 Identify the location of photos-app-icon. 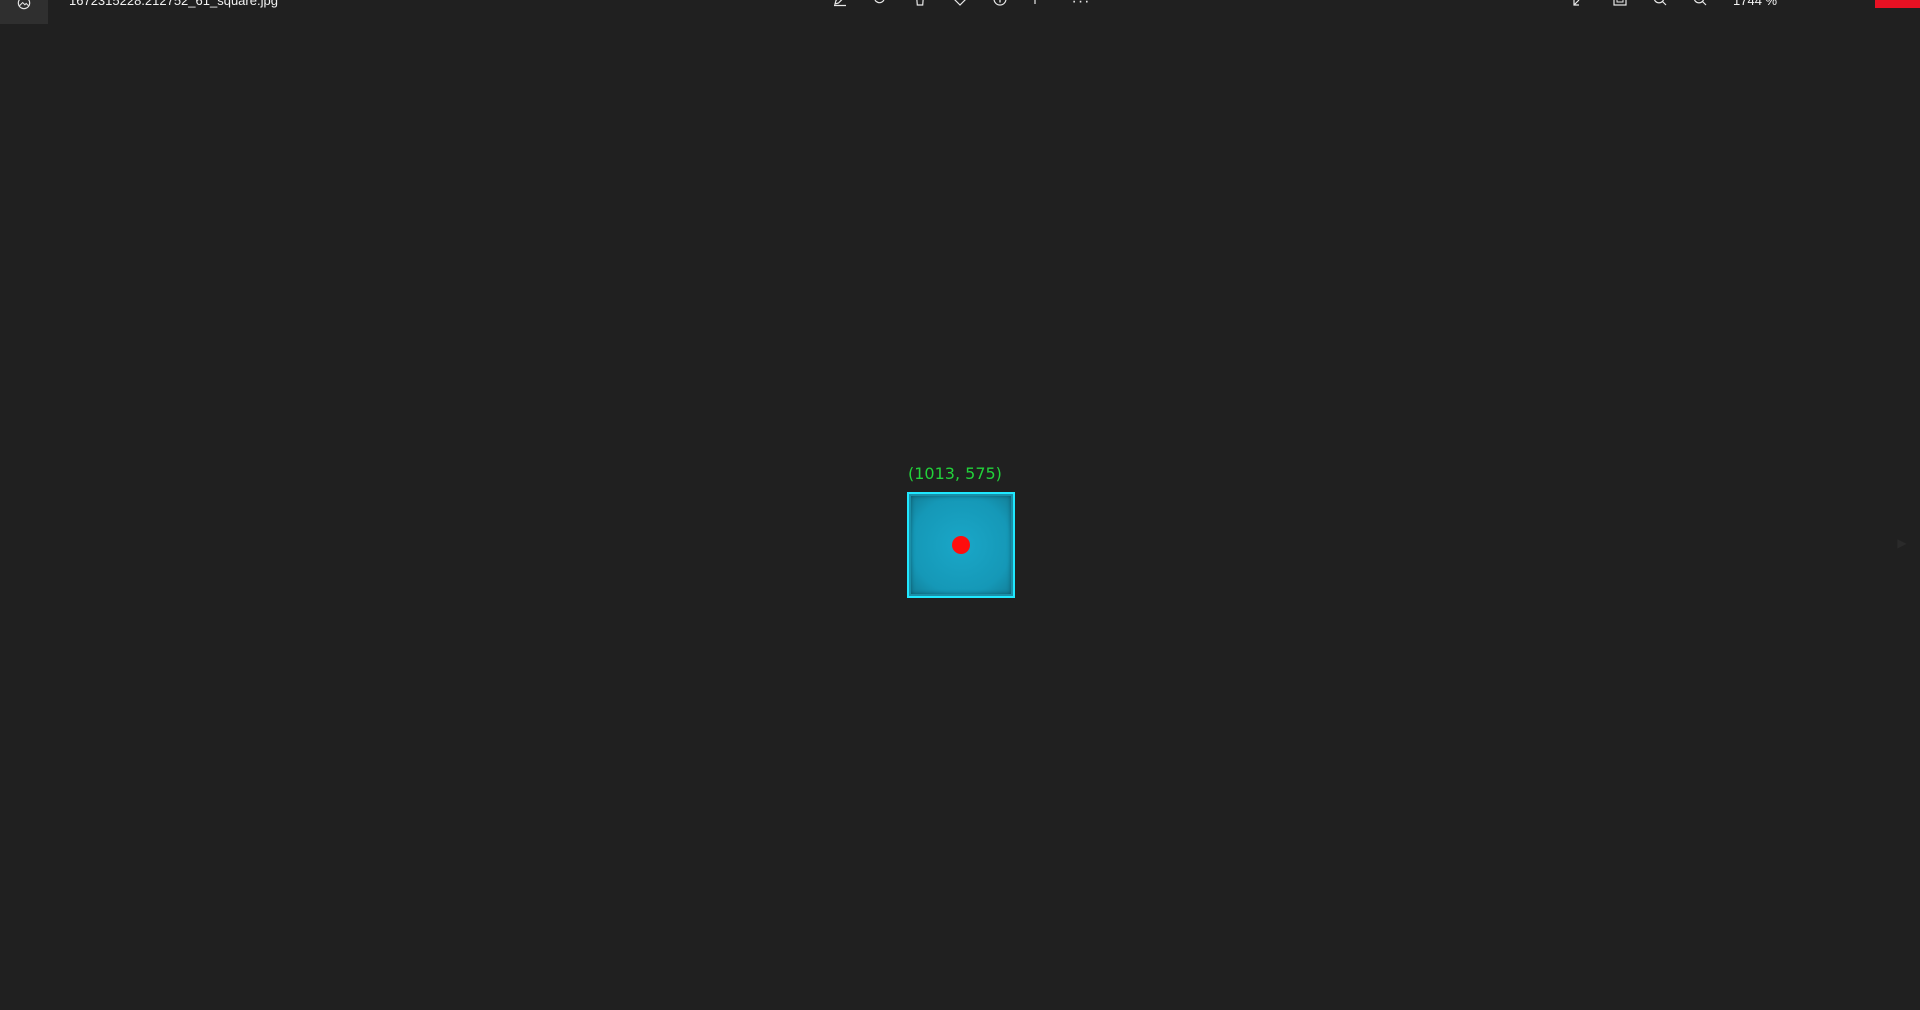
(24, 5).